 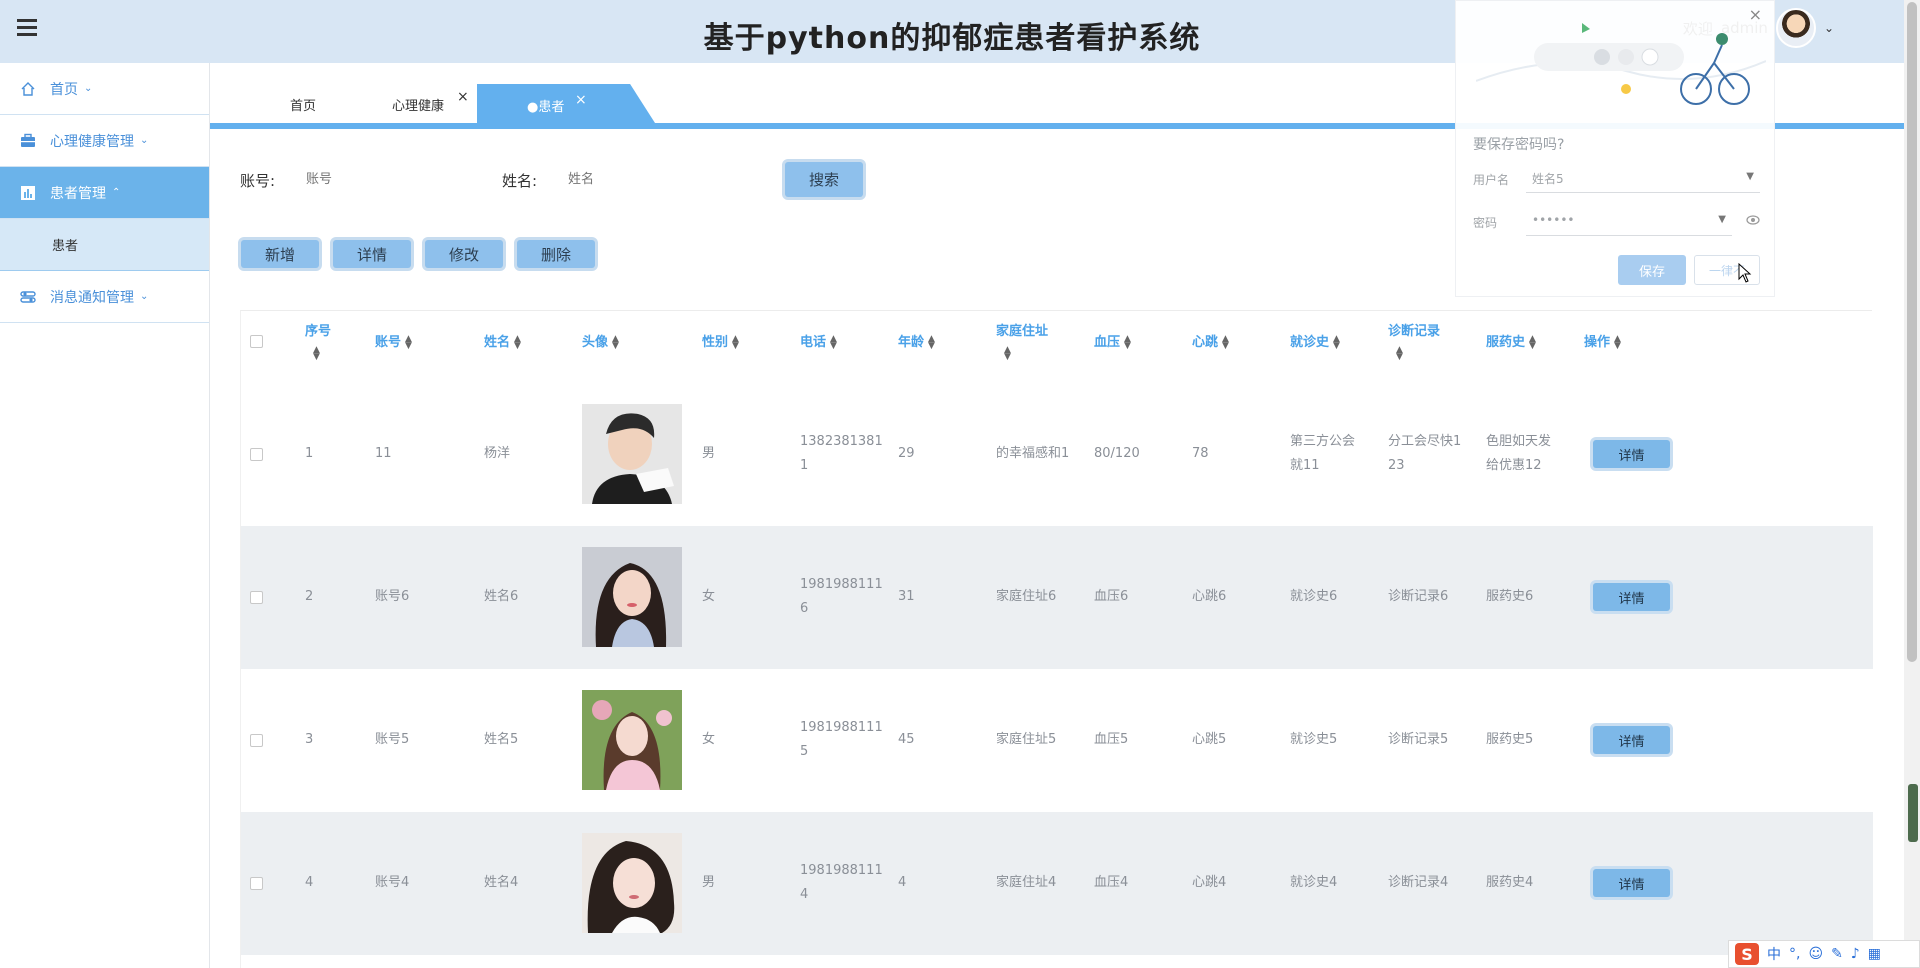 I want to click on column-header-account: 账号 ▲ ▼, so click(x=393, y=343).